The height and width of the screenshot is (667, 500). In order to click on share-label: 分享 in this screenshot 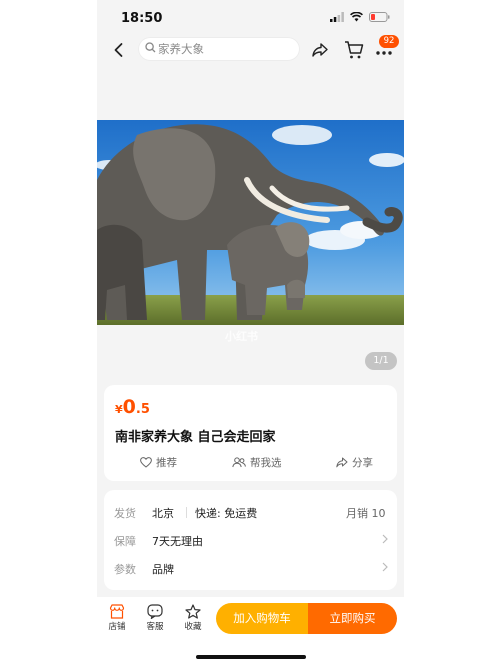, I will do `click(362, 463)`.